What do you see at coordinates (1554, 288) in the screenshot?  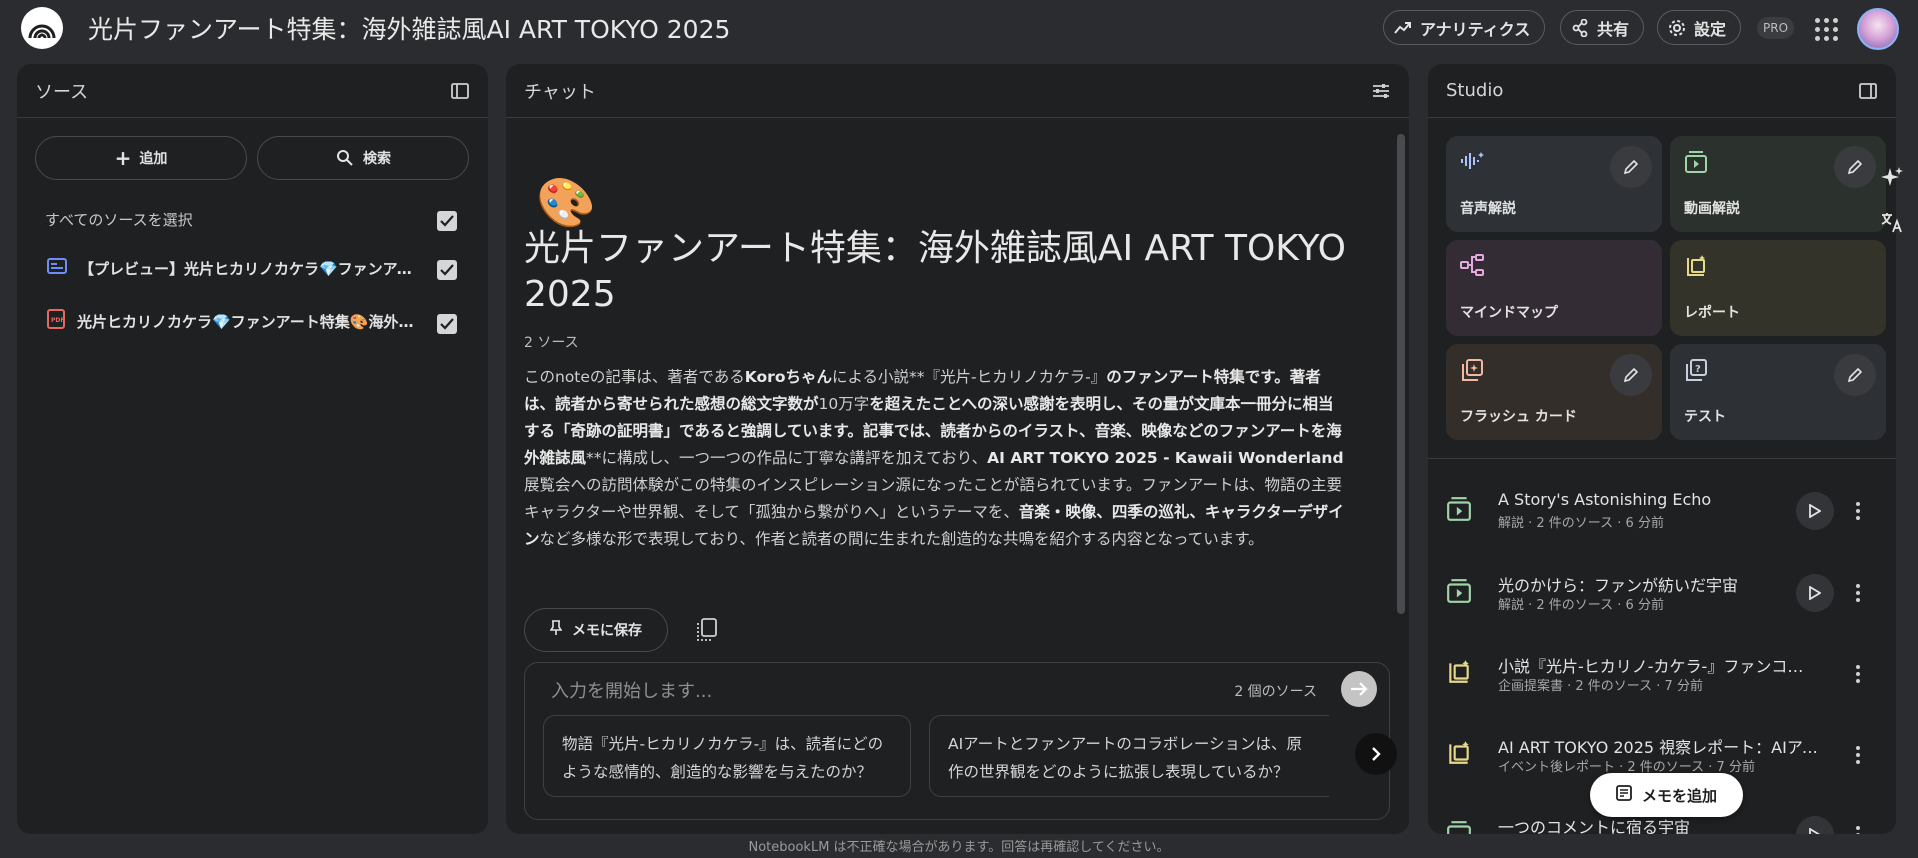 I see `tile-mindmap: マインドマップ` at bounding box center [1554, 288].